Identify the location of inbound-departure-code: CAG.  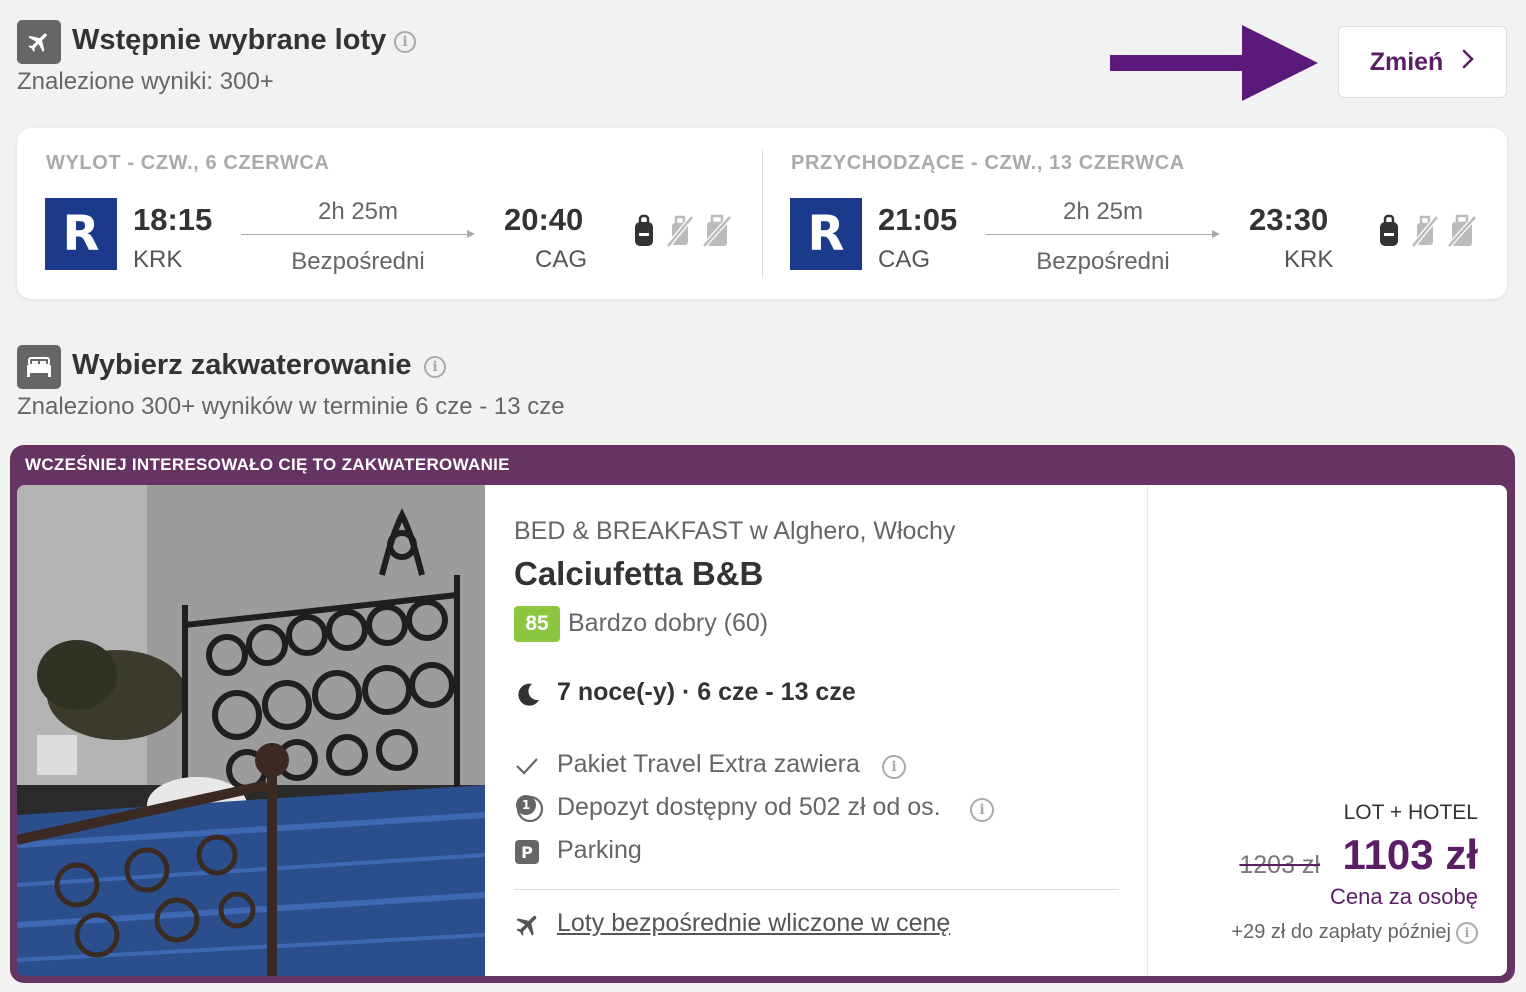
(904, 259).